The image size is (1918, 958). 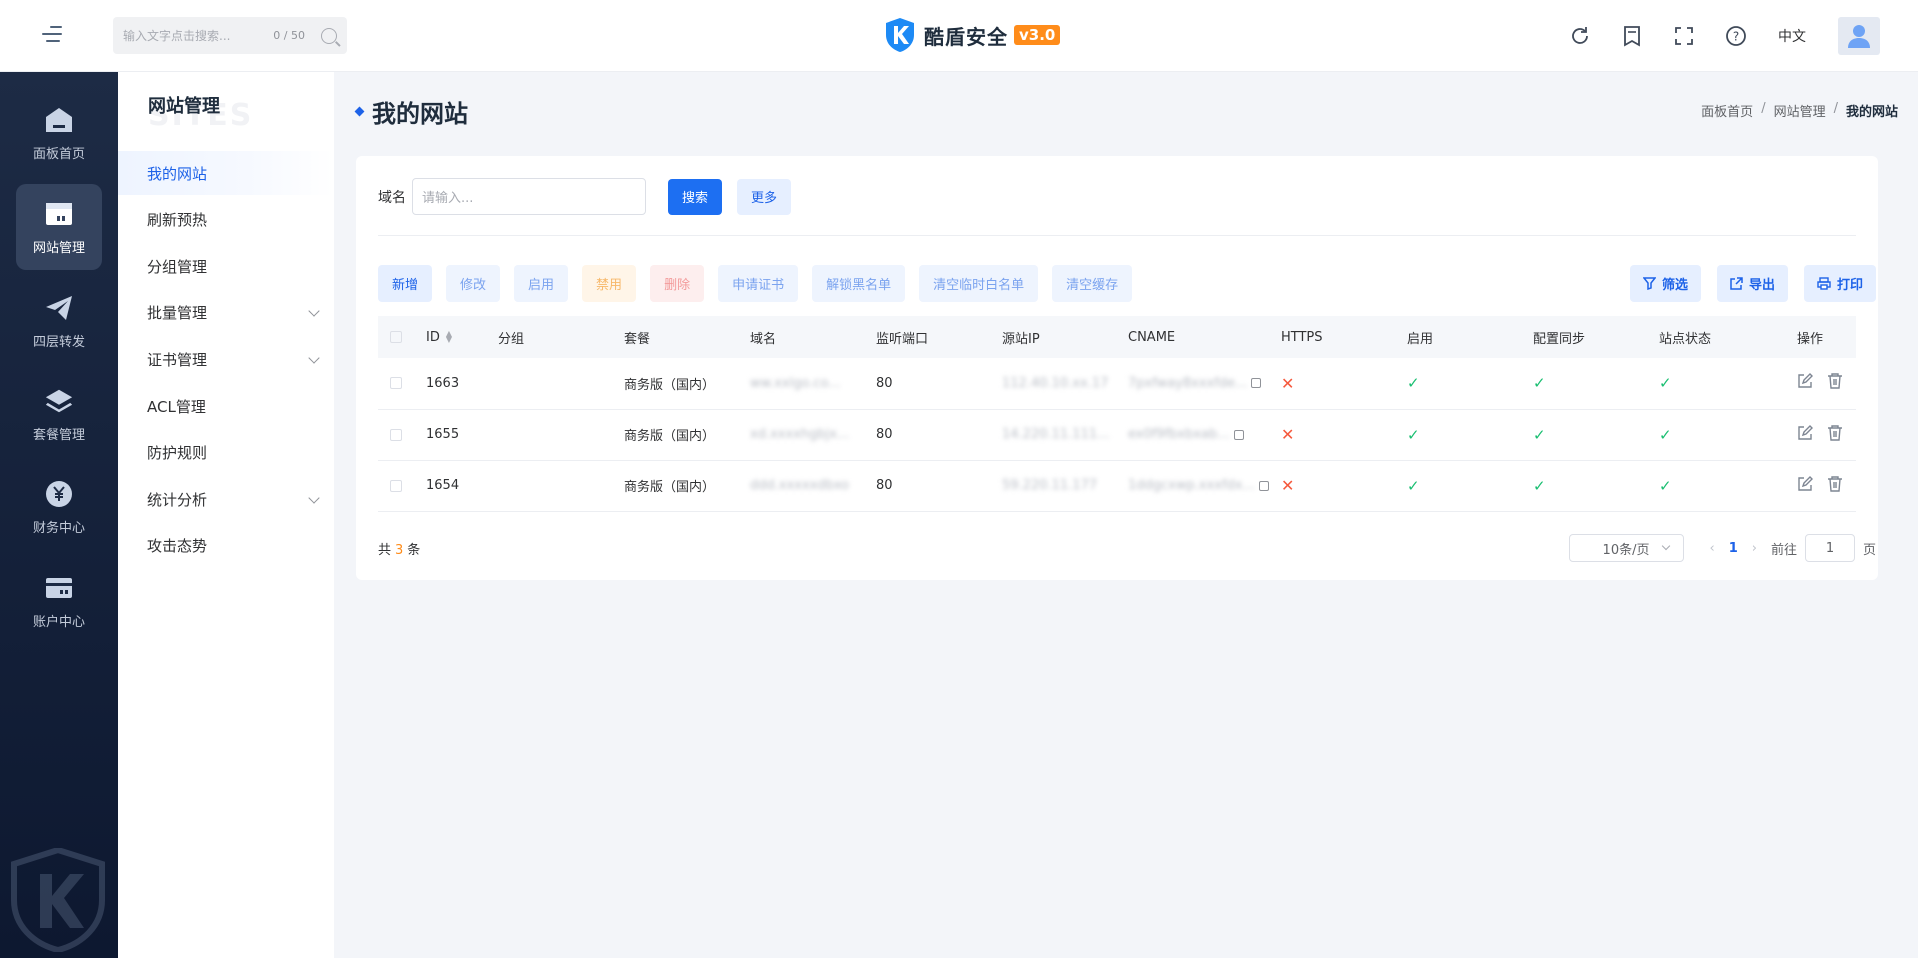 What do you see at coordinates (230, 35) in the screenshot?
I see `global-search-input: 输入文字点击搜索... 0 / 50` at bounding box center [230, 35].